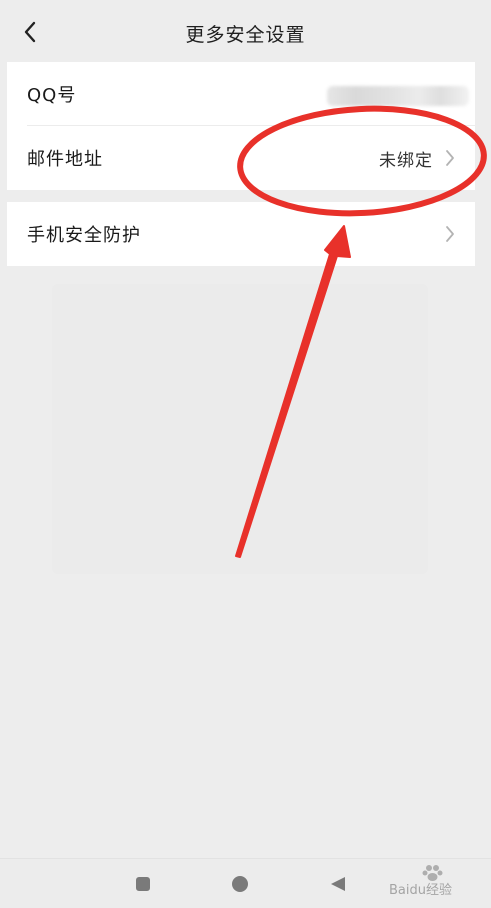 Image resolution: width=491 pixels, height=908 pixels. Describe the element at coordinates (241, 158) in the screenshot. I see `email-address-row: 邮件地址 未绑定` at that location.